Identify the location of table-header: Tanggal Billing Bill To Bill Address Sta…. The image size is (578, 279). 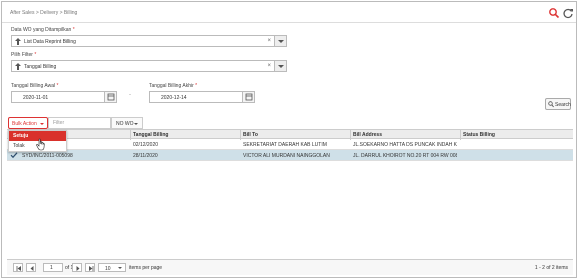
(290, 134).